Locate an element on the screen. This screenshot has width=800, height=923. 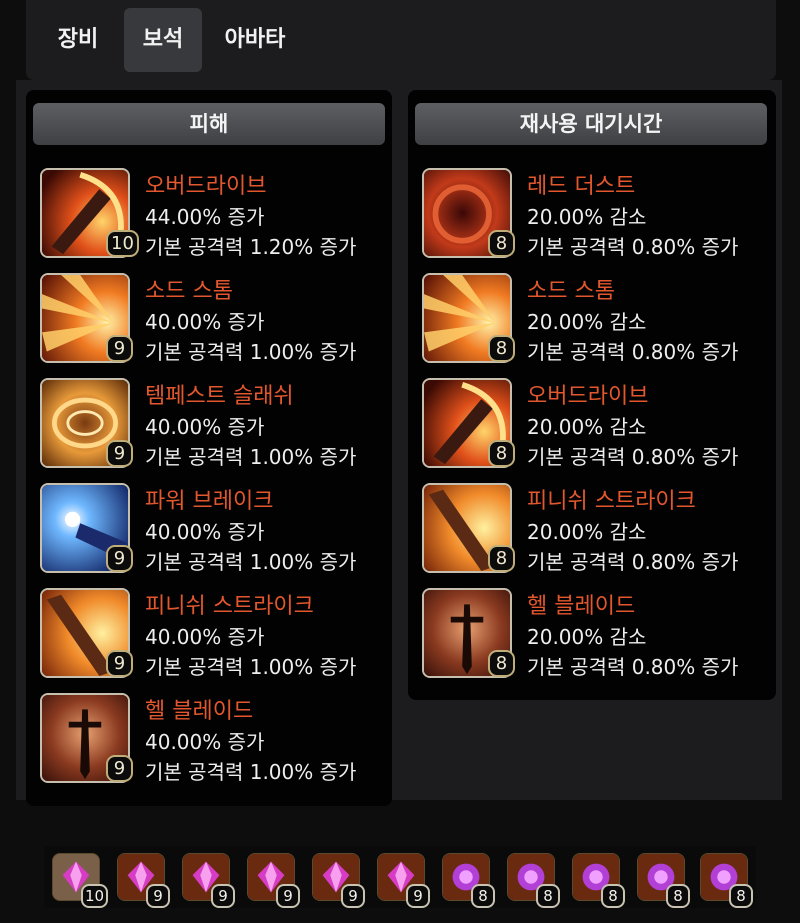
gem-slot: 10 is located at coordinates (80, 880).